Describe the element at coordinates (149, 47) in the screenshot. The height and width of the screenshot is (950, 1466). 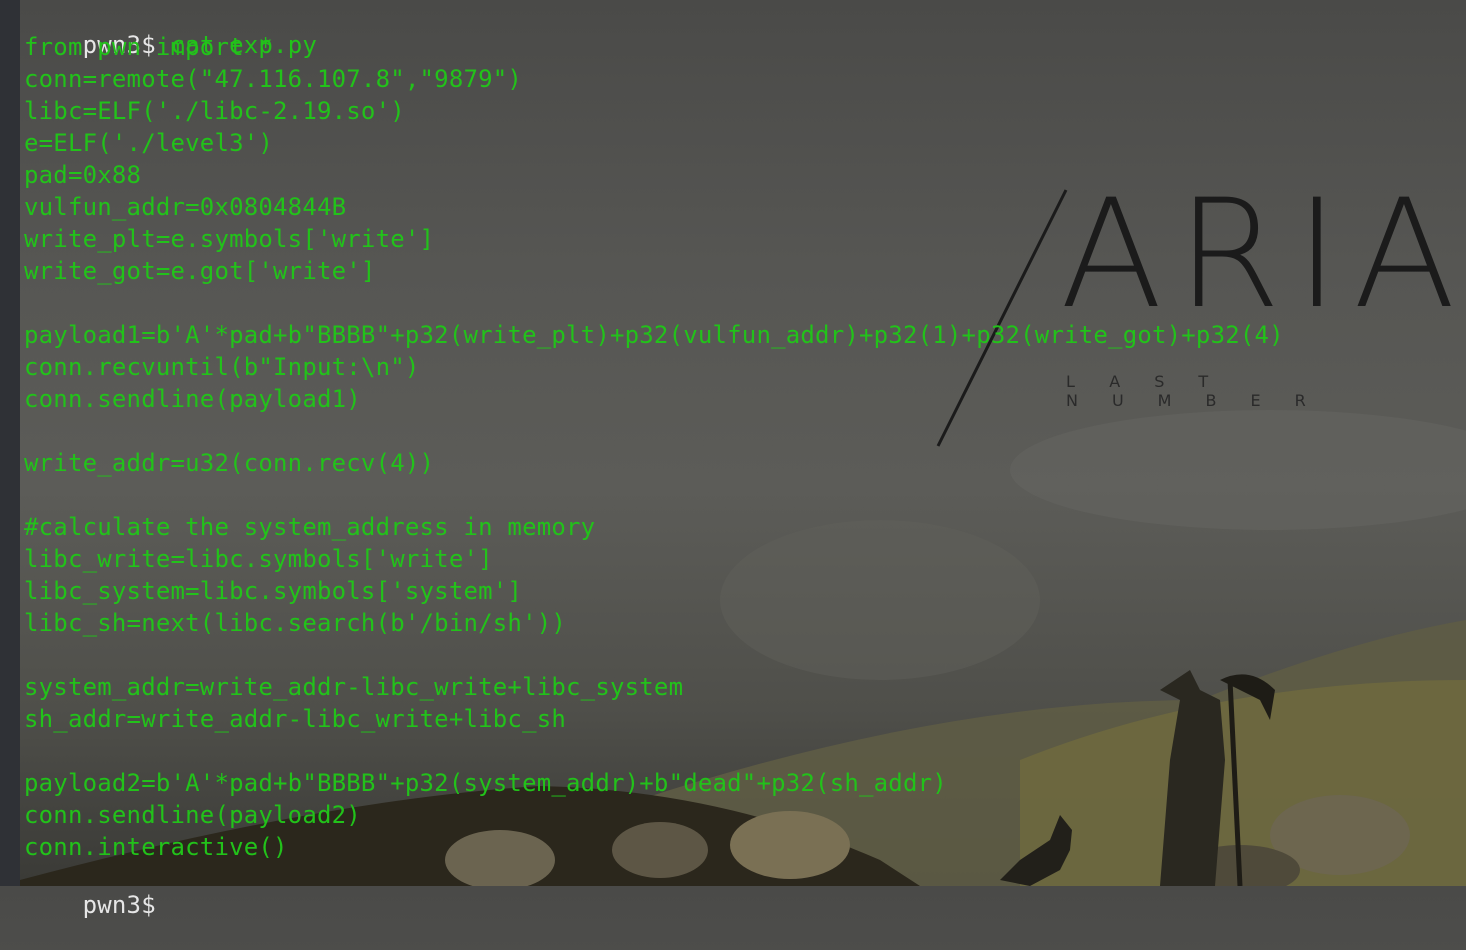
I see `code-line: from pwn import *` at that location.